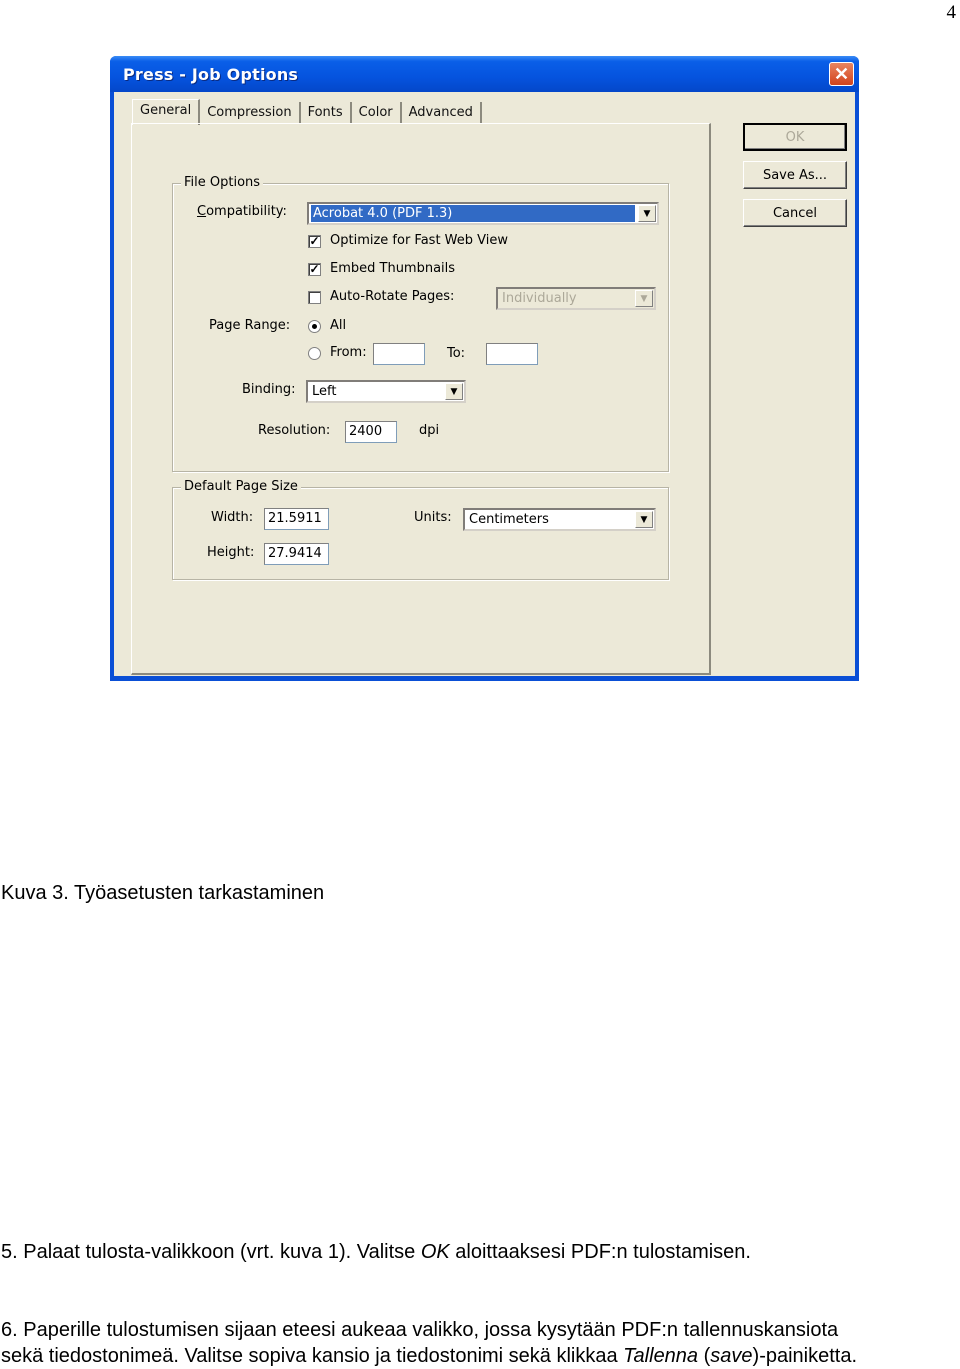  I want to click on optimize-label: Optimize for Fast Web View, so click(419, 240).